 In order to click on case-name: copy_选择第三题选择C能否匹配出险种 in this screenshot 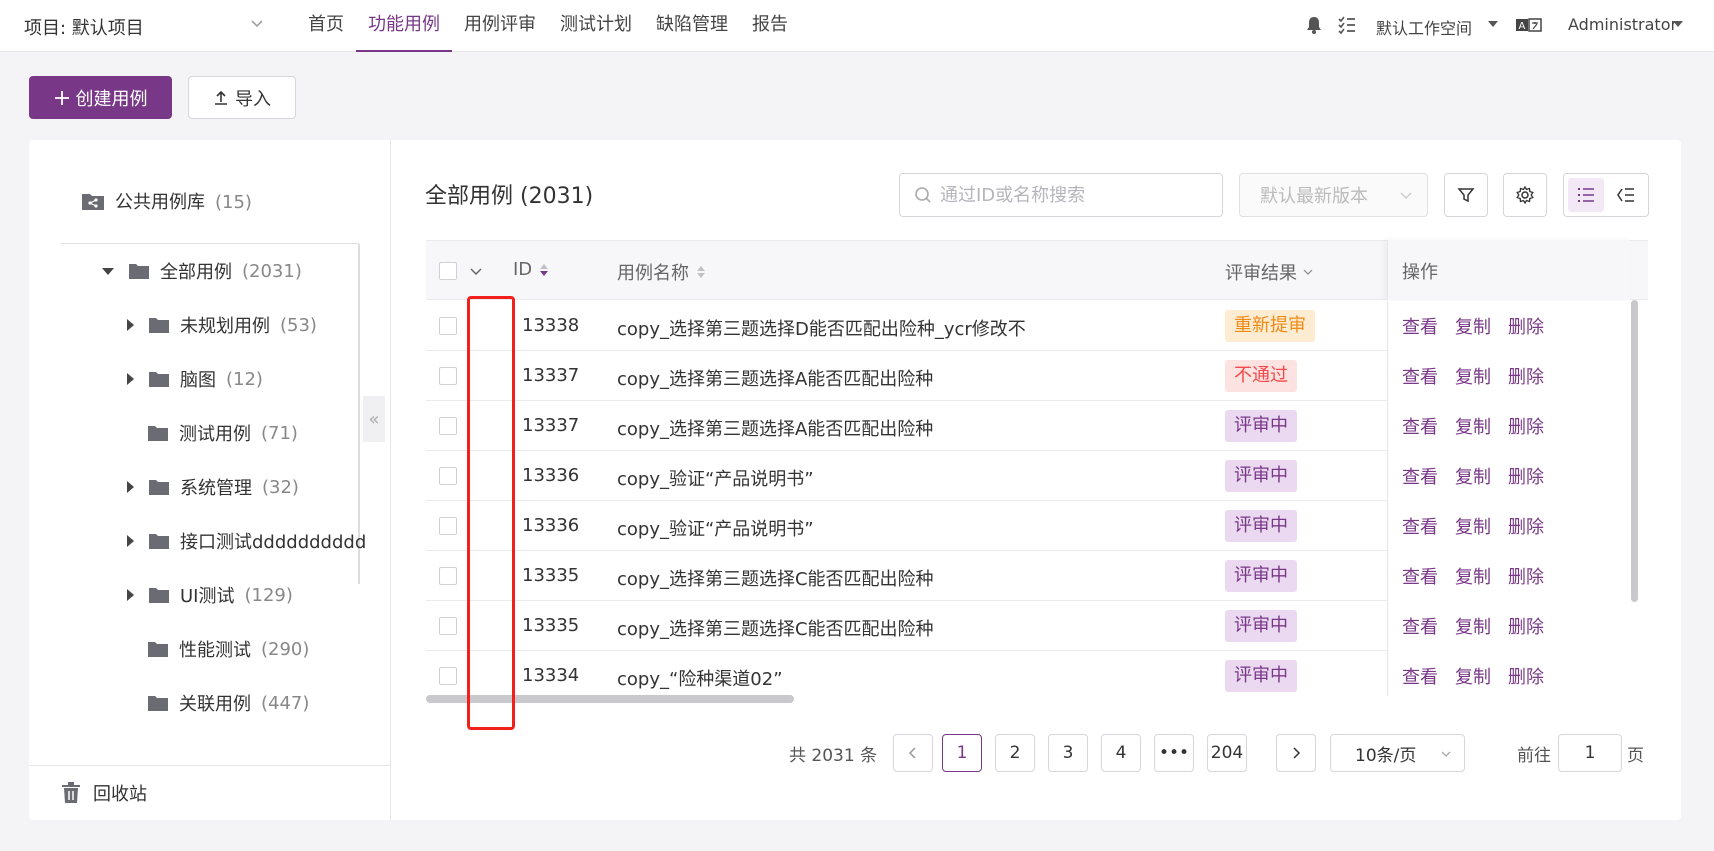, I will do `click(775, 628)`.